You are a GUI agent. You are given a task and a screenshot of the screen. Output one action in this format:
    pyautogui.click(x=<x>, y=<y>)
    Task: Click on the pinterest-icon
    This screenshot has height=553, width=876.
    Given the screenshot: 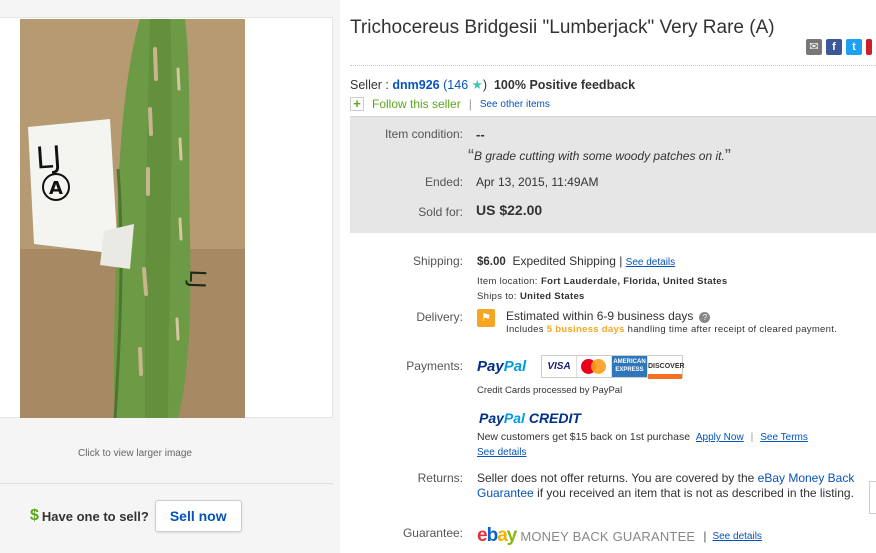 What is the action you would take?
    pyautogui.click(x=869, y=47)
    